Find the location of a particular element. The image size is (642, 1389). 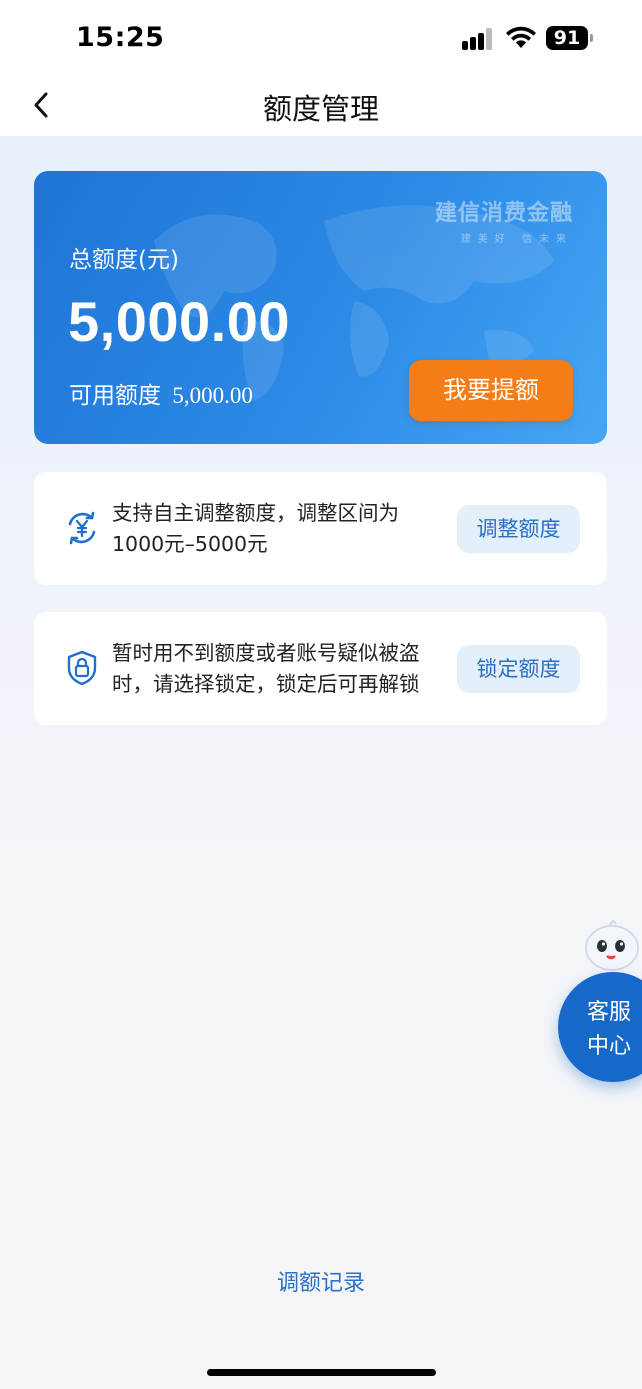

mascot-icon is located at coordinates (611, 946).